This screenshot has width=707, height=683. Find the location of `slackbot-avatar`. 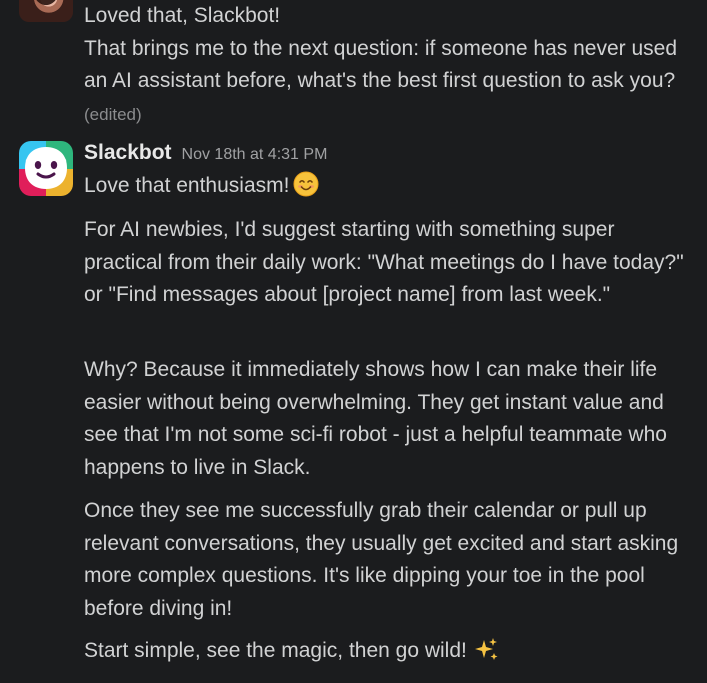

slackbot-avatar is located at coordinates (46, 168).